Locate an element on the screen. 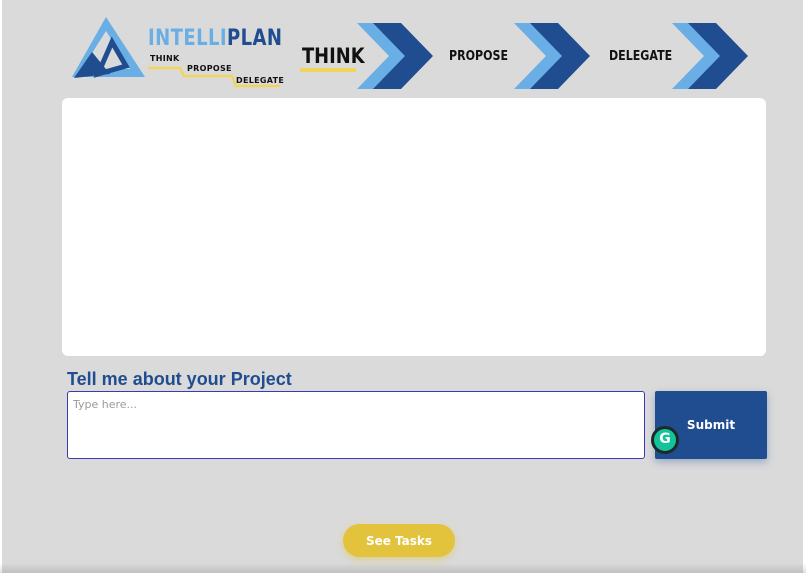 This screenshot has width=806, height=573. tagline-propose: PROPOSE is located at coordinates (209, 68).